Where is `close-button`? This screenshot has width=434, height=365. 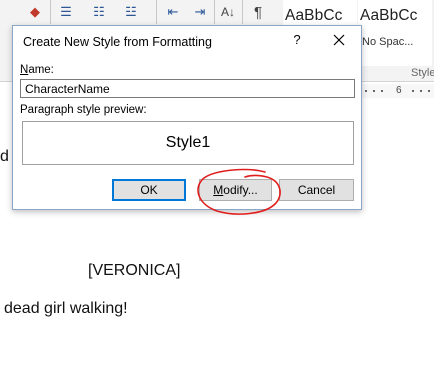 close-button is located at coordinates (339, 40).